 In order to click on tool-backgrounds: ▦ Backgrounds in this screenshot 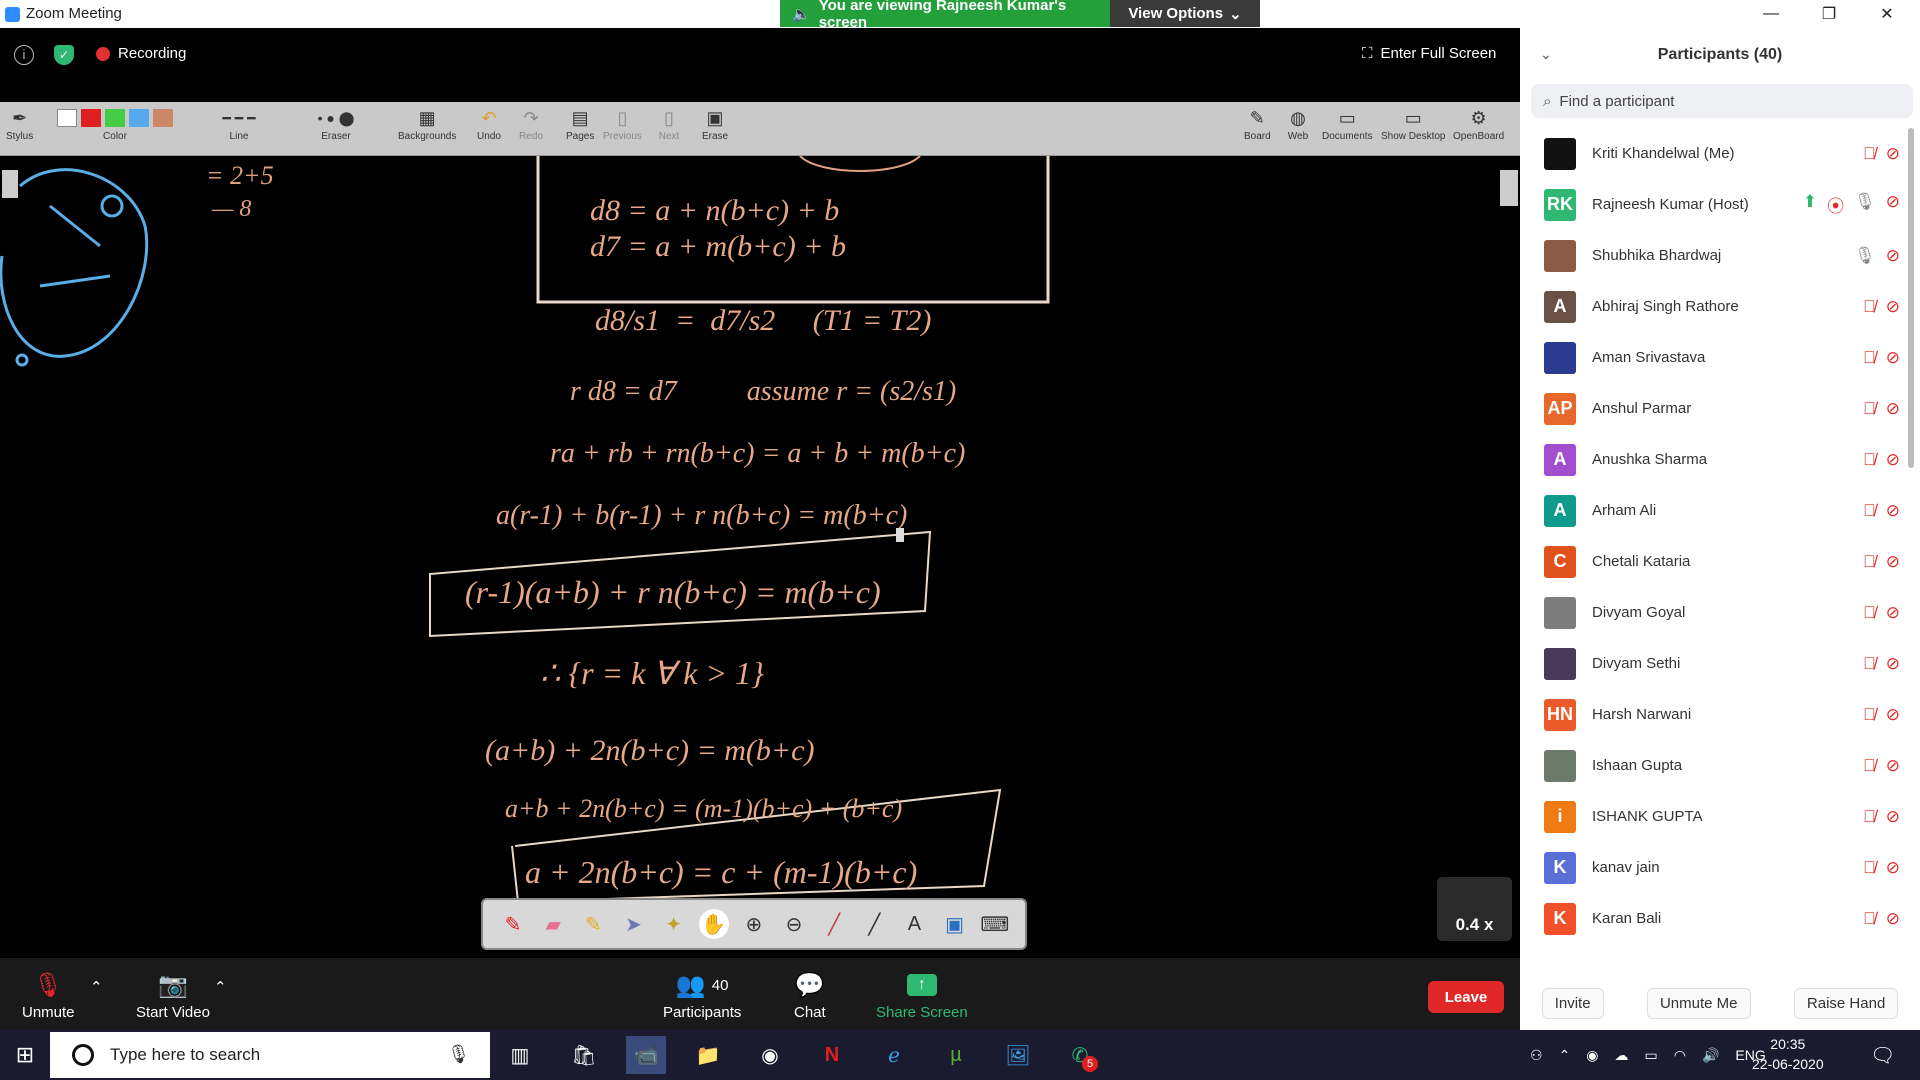, I will do `click(427, 124)`.